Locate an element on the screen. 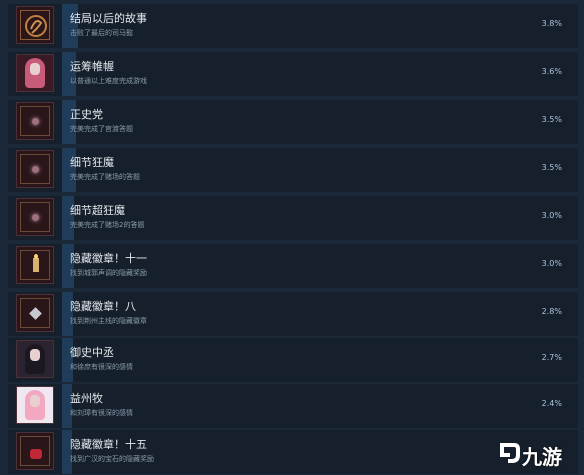 Image resolution: width=584 pixels, height=475 pixels. achievement-row: 隐藏徽章！十五 找到广汉的宝石的隐藏奖励 is located at coordinates (293, 452).